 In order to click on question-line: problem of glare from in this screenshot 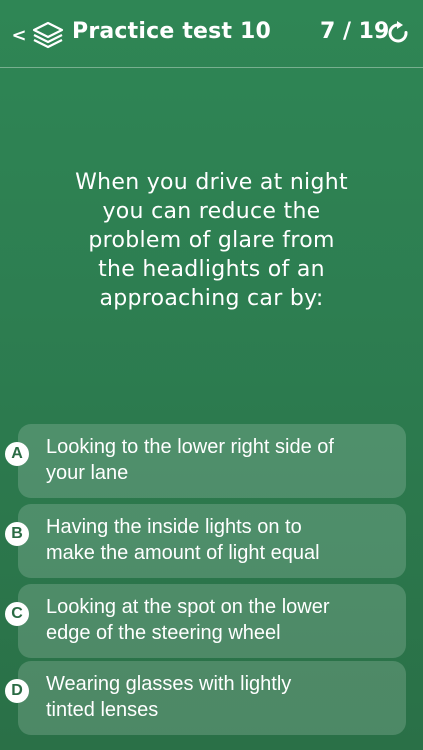, I will do `click(211, 240)`.